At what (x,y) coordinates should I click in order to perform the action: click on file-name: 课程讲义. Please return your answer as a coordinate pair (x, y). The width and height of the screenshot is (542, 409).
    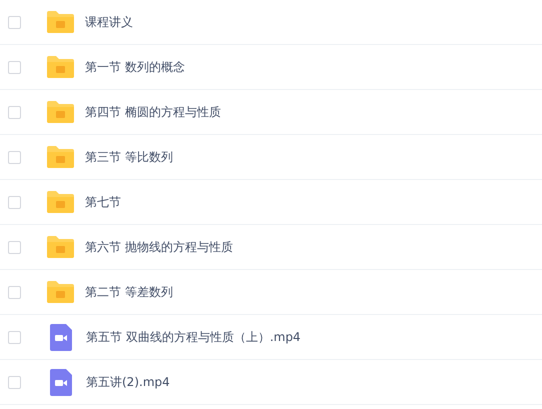
    Looking at the image, I should click on (109, 22).